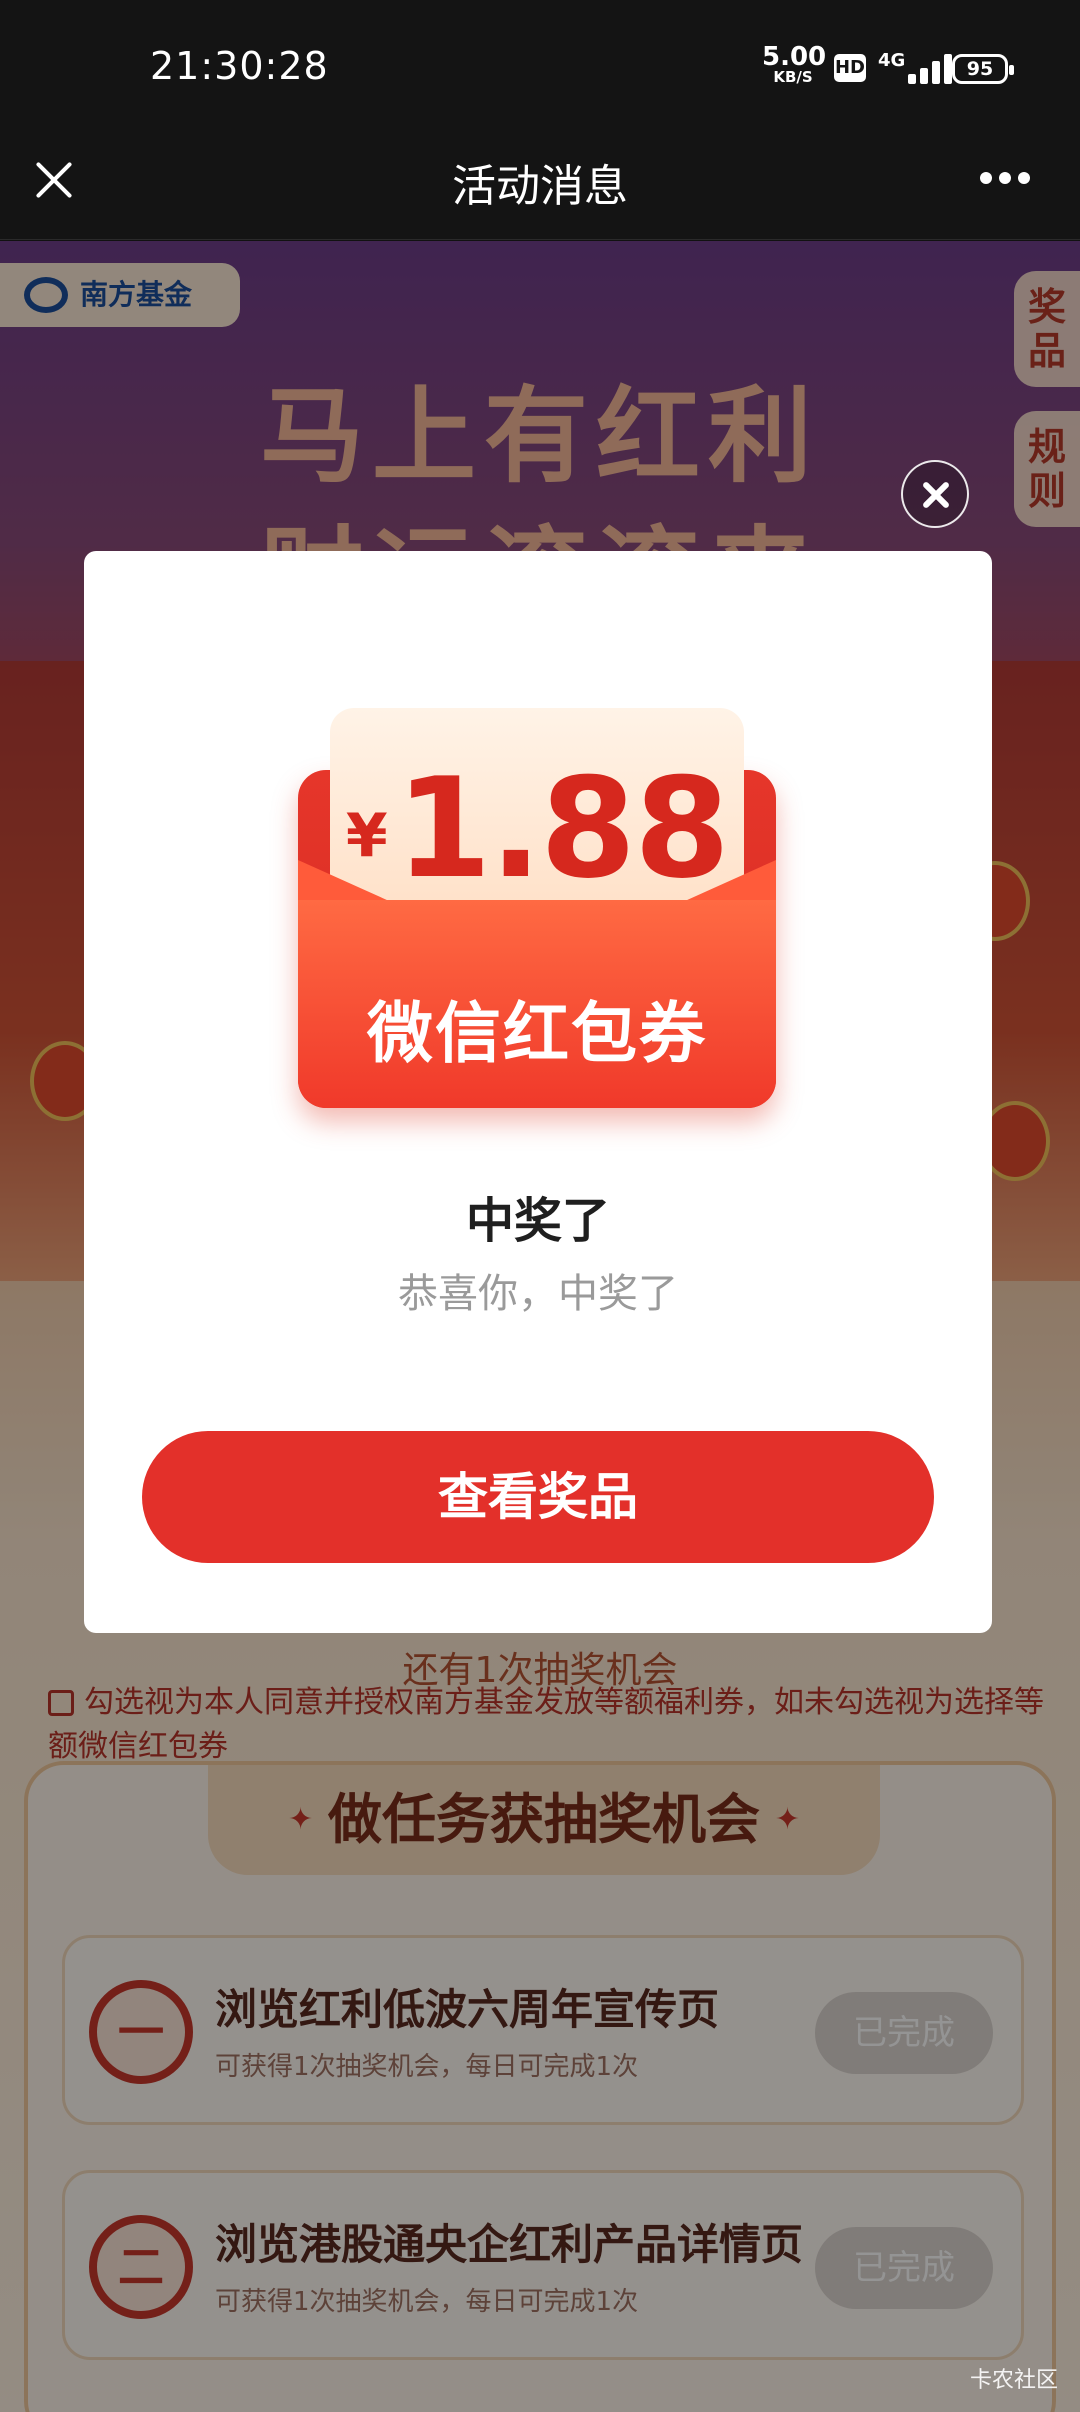  I want to click on view-prize-button: 查看奖品, so click(538, 1497).